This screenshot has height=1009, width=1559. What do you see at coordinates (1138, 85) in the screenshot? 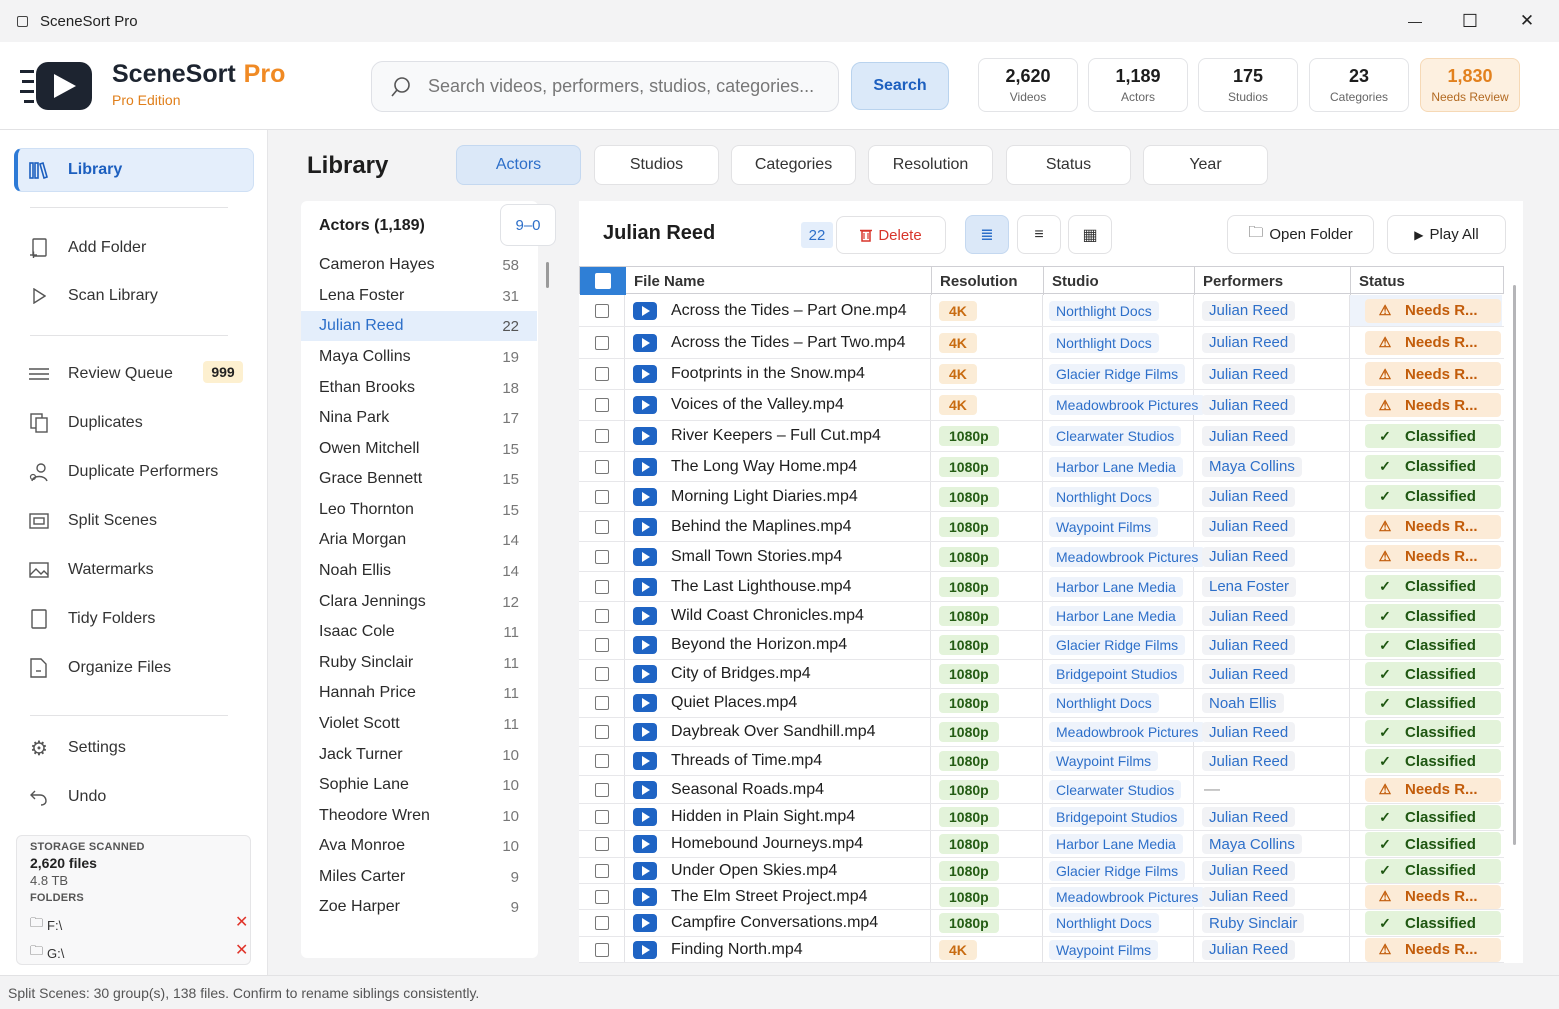
I see `stat-actors: 1,189 Actors` at bounding box center [1138, 85].